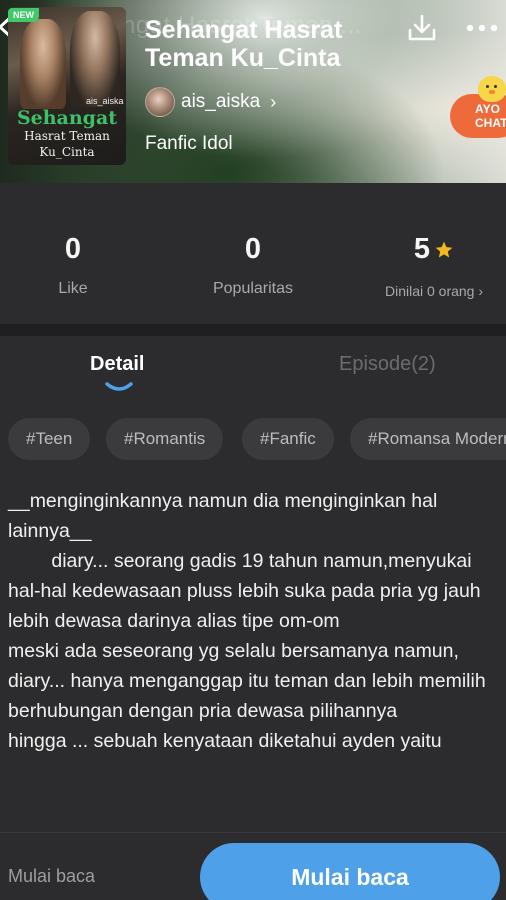  What do you see at coordinates (253, 288) in the screenshot?
I see `popularity-label: Popularitas` at bounding box center [253, 288].